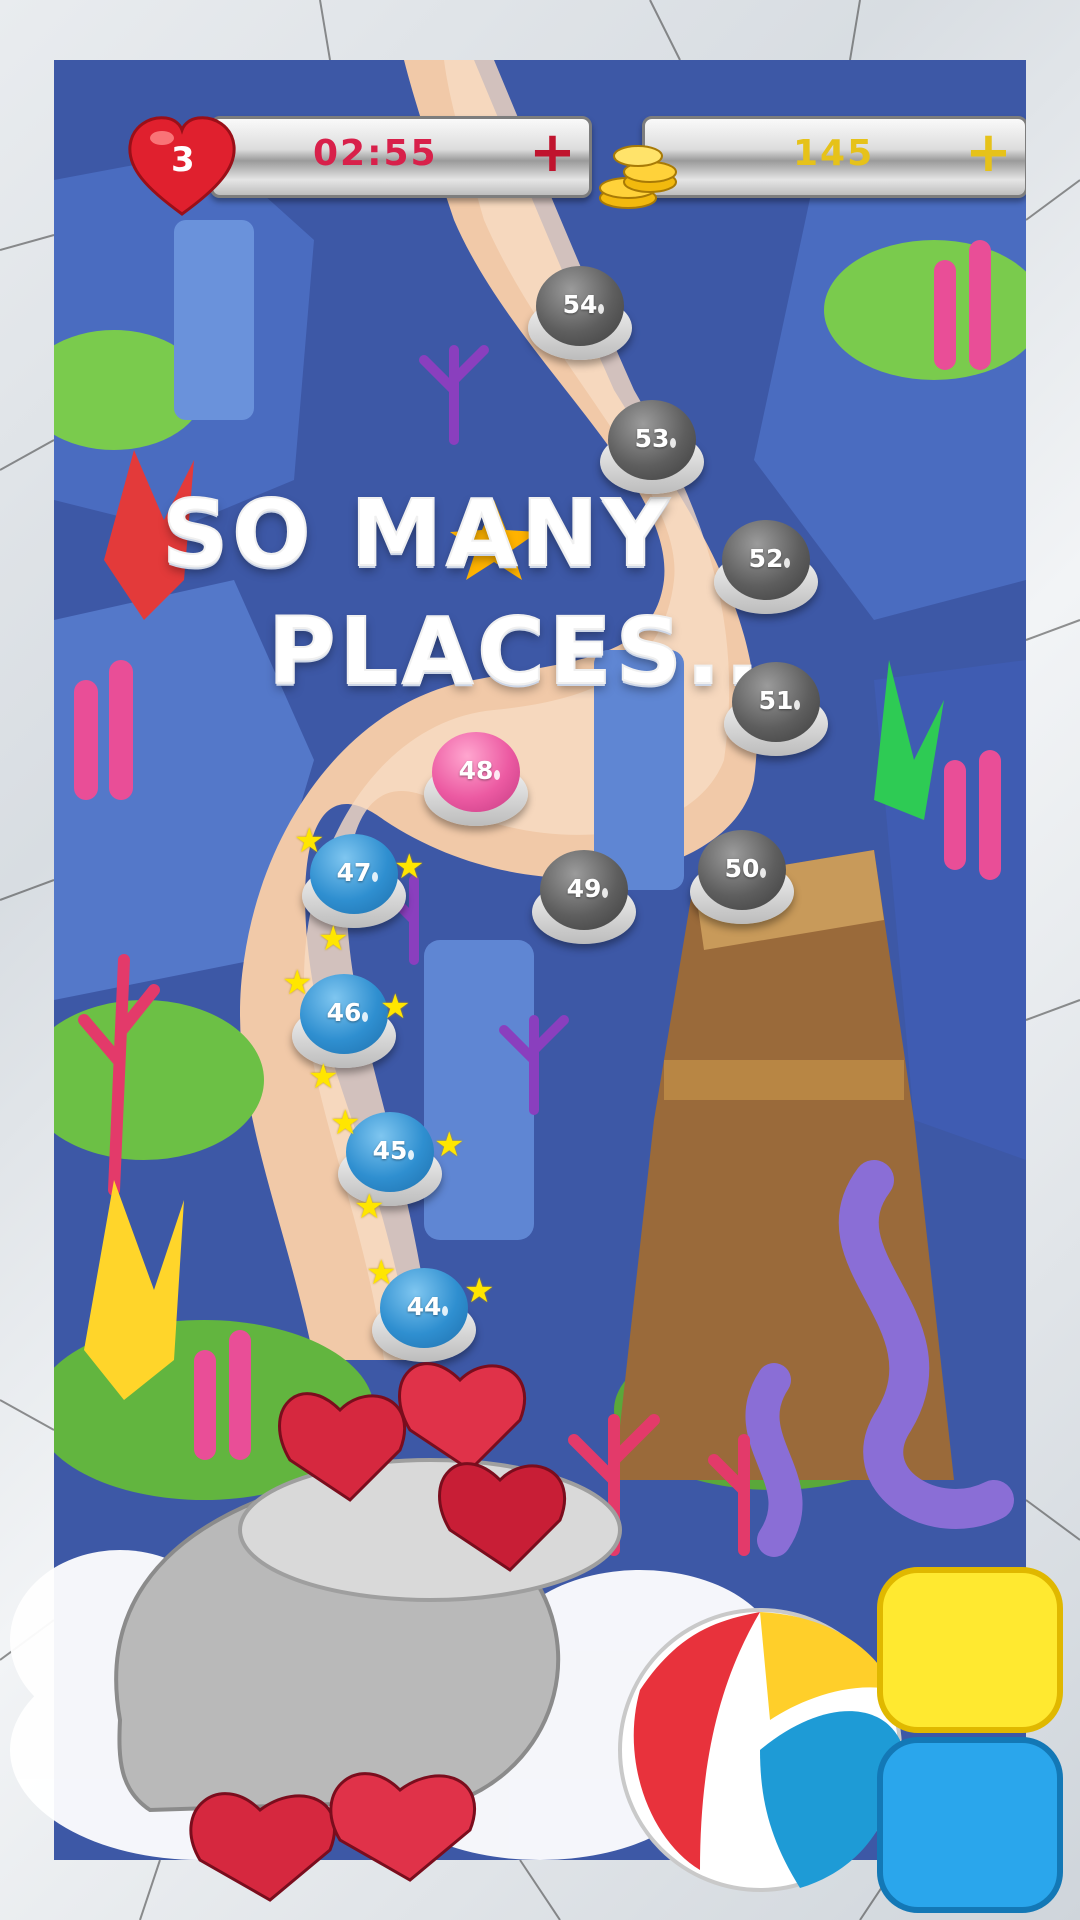  I want to click on blue-block-icon, so click(970, 1825).